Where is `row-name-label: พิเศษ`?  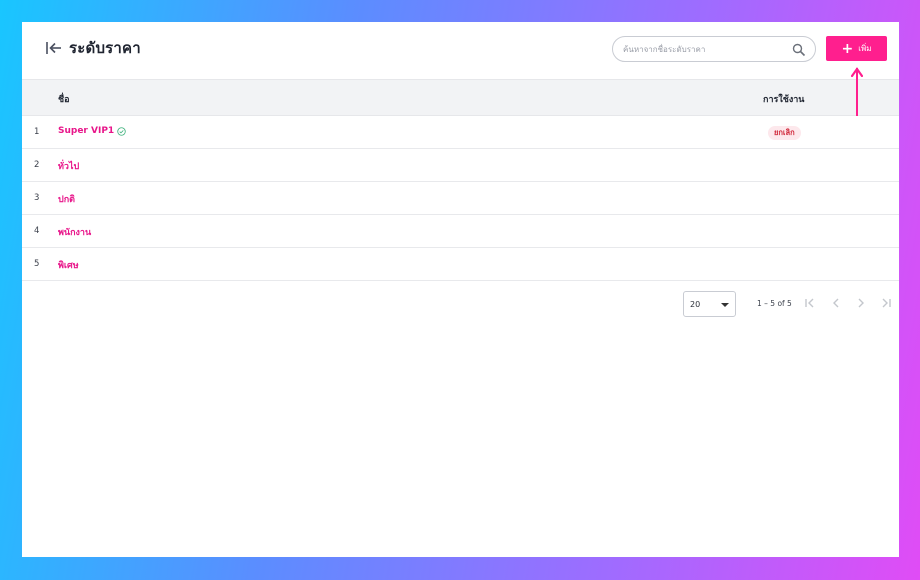 row-name-label: พิเศษ is located at coordinates (68, 266).